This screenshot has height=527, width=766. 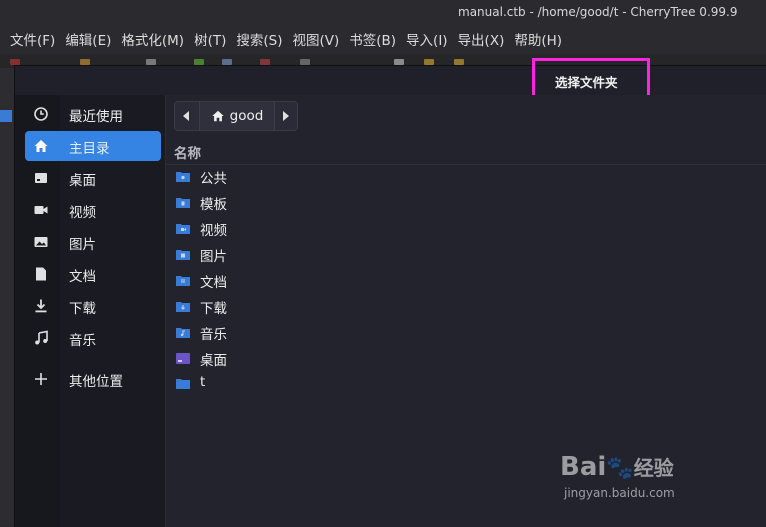 What do you see at coordinates (41, 242) in the screenshot?
I see `image-icon` at bounding box center [41, 242].